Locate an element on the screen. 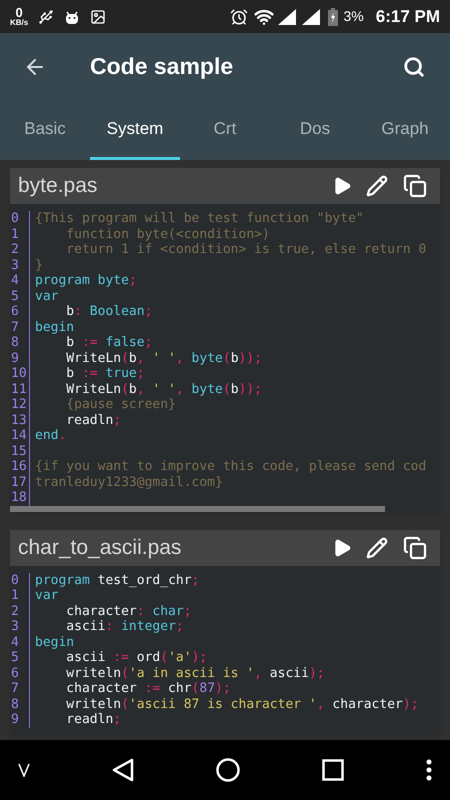 The height and width of the screenshot is (800, 450). horizontal-scrollbar is located at coordinates (197, 509).